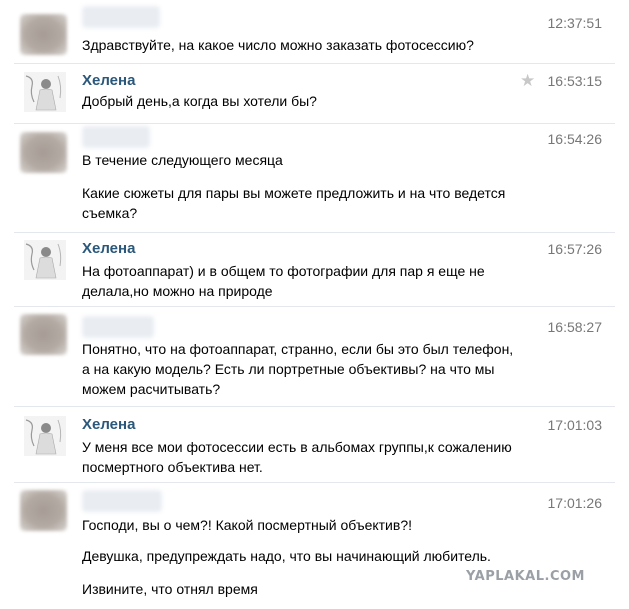 Image resolution: width=629 pixels, height=609 pixels. Describe the element at coordinates (182, 160) in the screenshot. I see `message-text: В течение следующего месяца` at that location.